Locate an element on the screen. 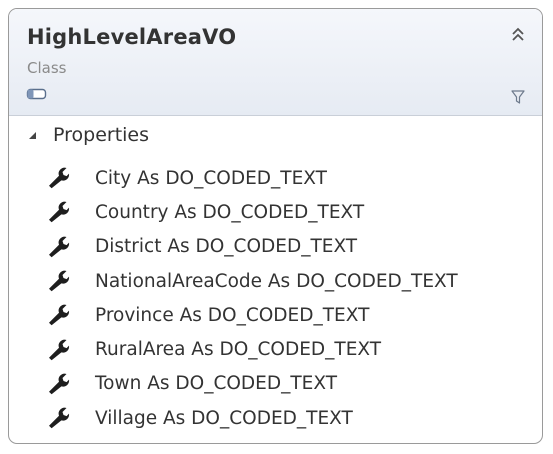 This screenshot has width=553, height=454. property-label: NationalAreaCode As DO_CODED_TEXT is located at coordinates (276, 281).